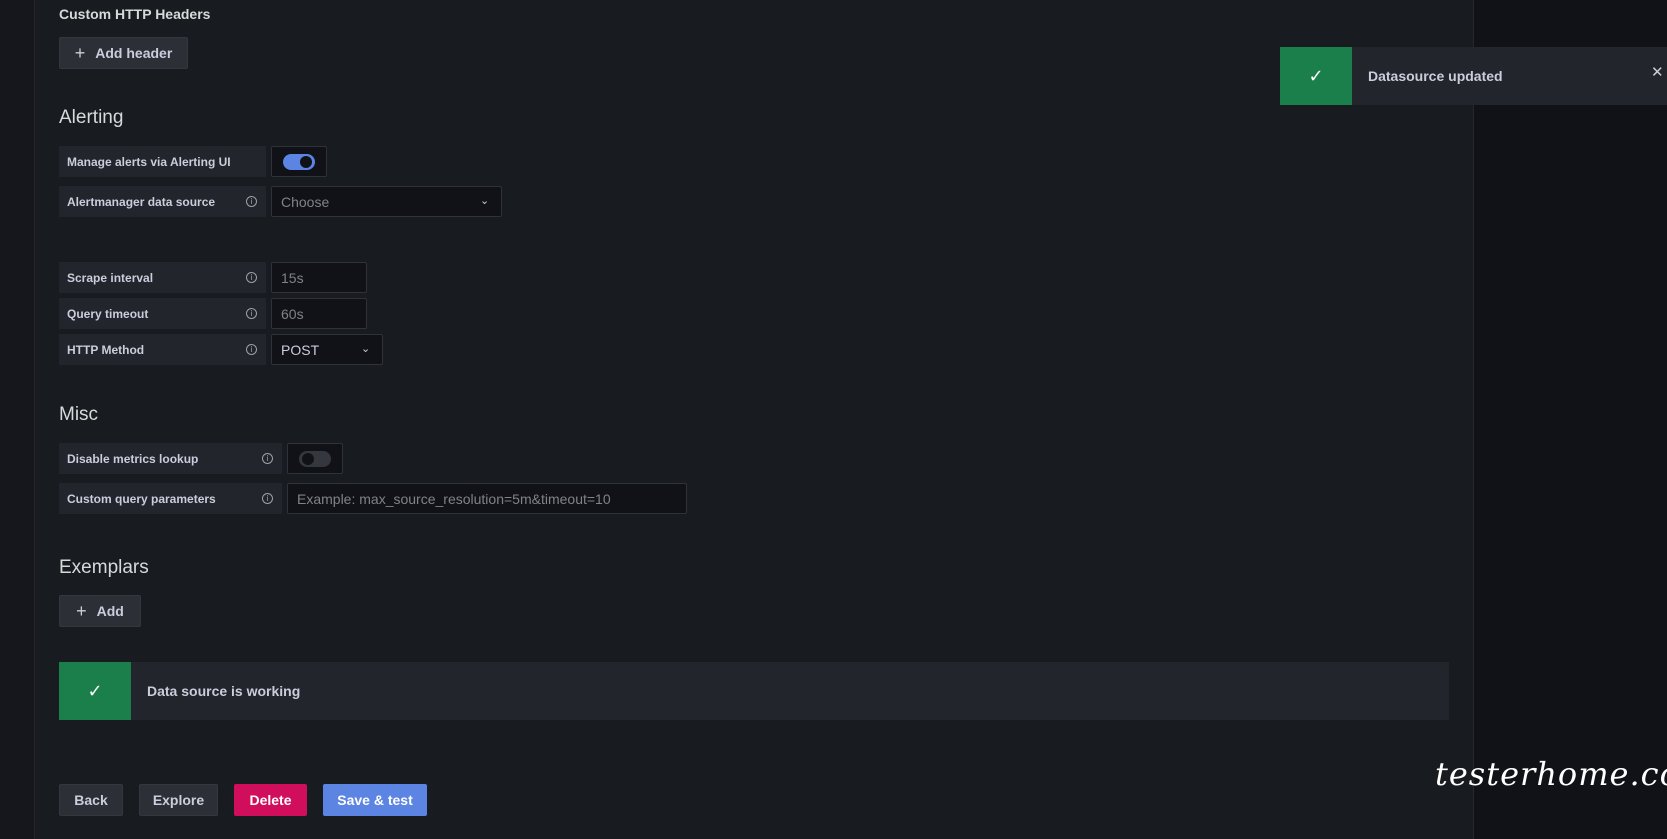 The height and width of the screenshot is (839, 1667). Describe the element at coordinates (141, 498) in the screenshot. I see `custom-query-label: Custom query parameters` at that location.